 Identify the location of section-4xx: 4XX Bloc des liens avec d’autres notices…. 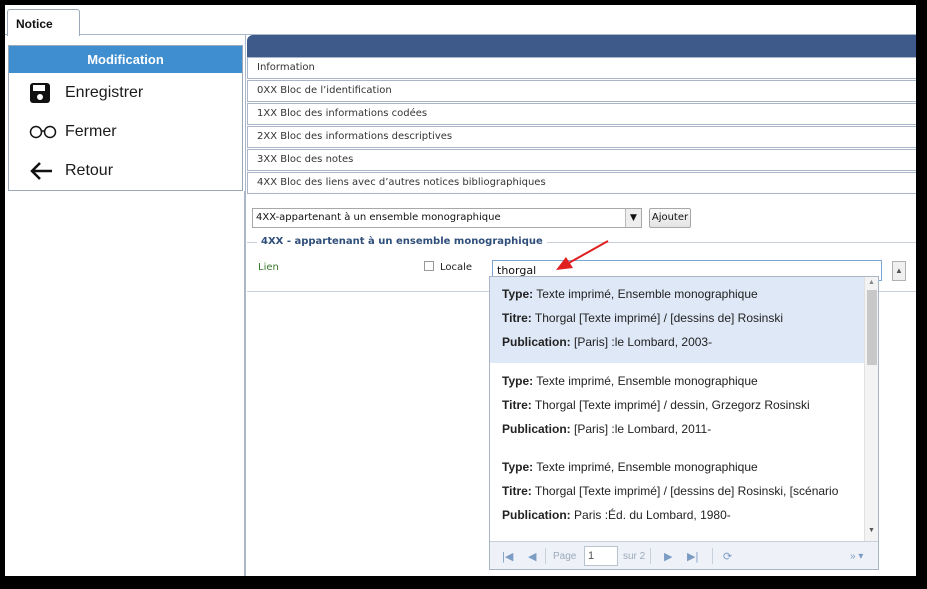
(581, 183).